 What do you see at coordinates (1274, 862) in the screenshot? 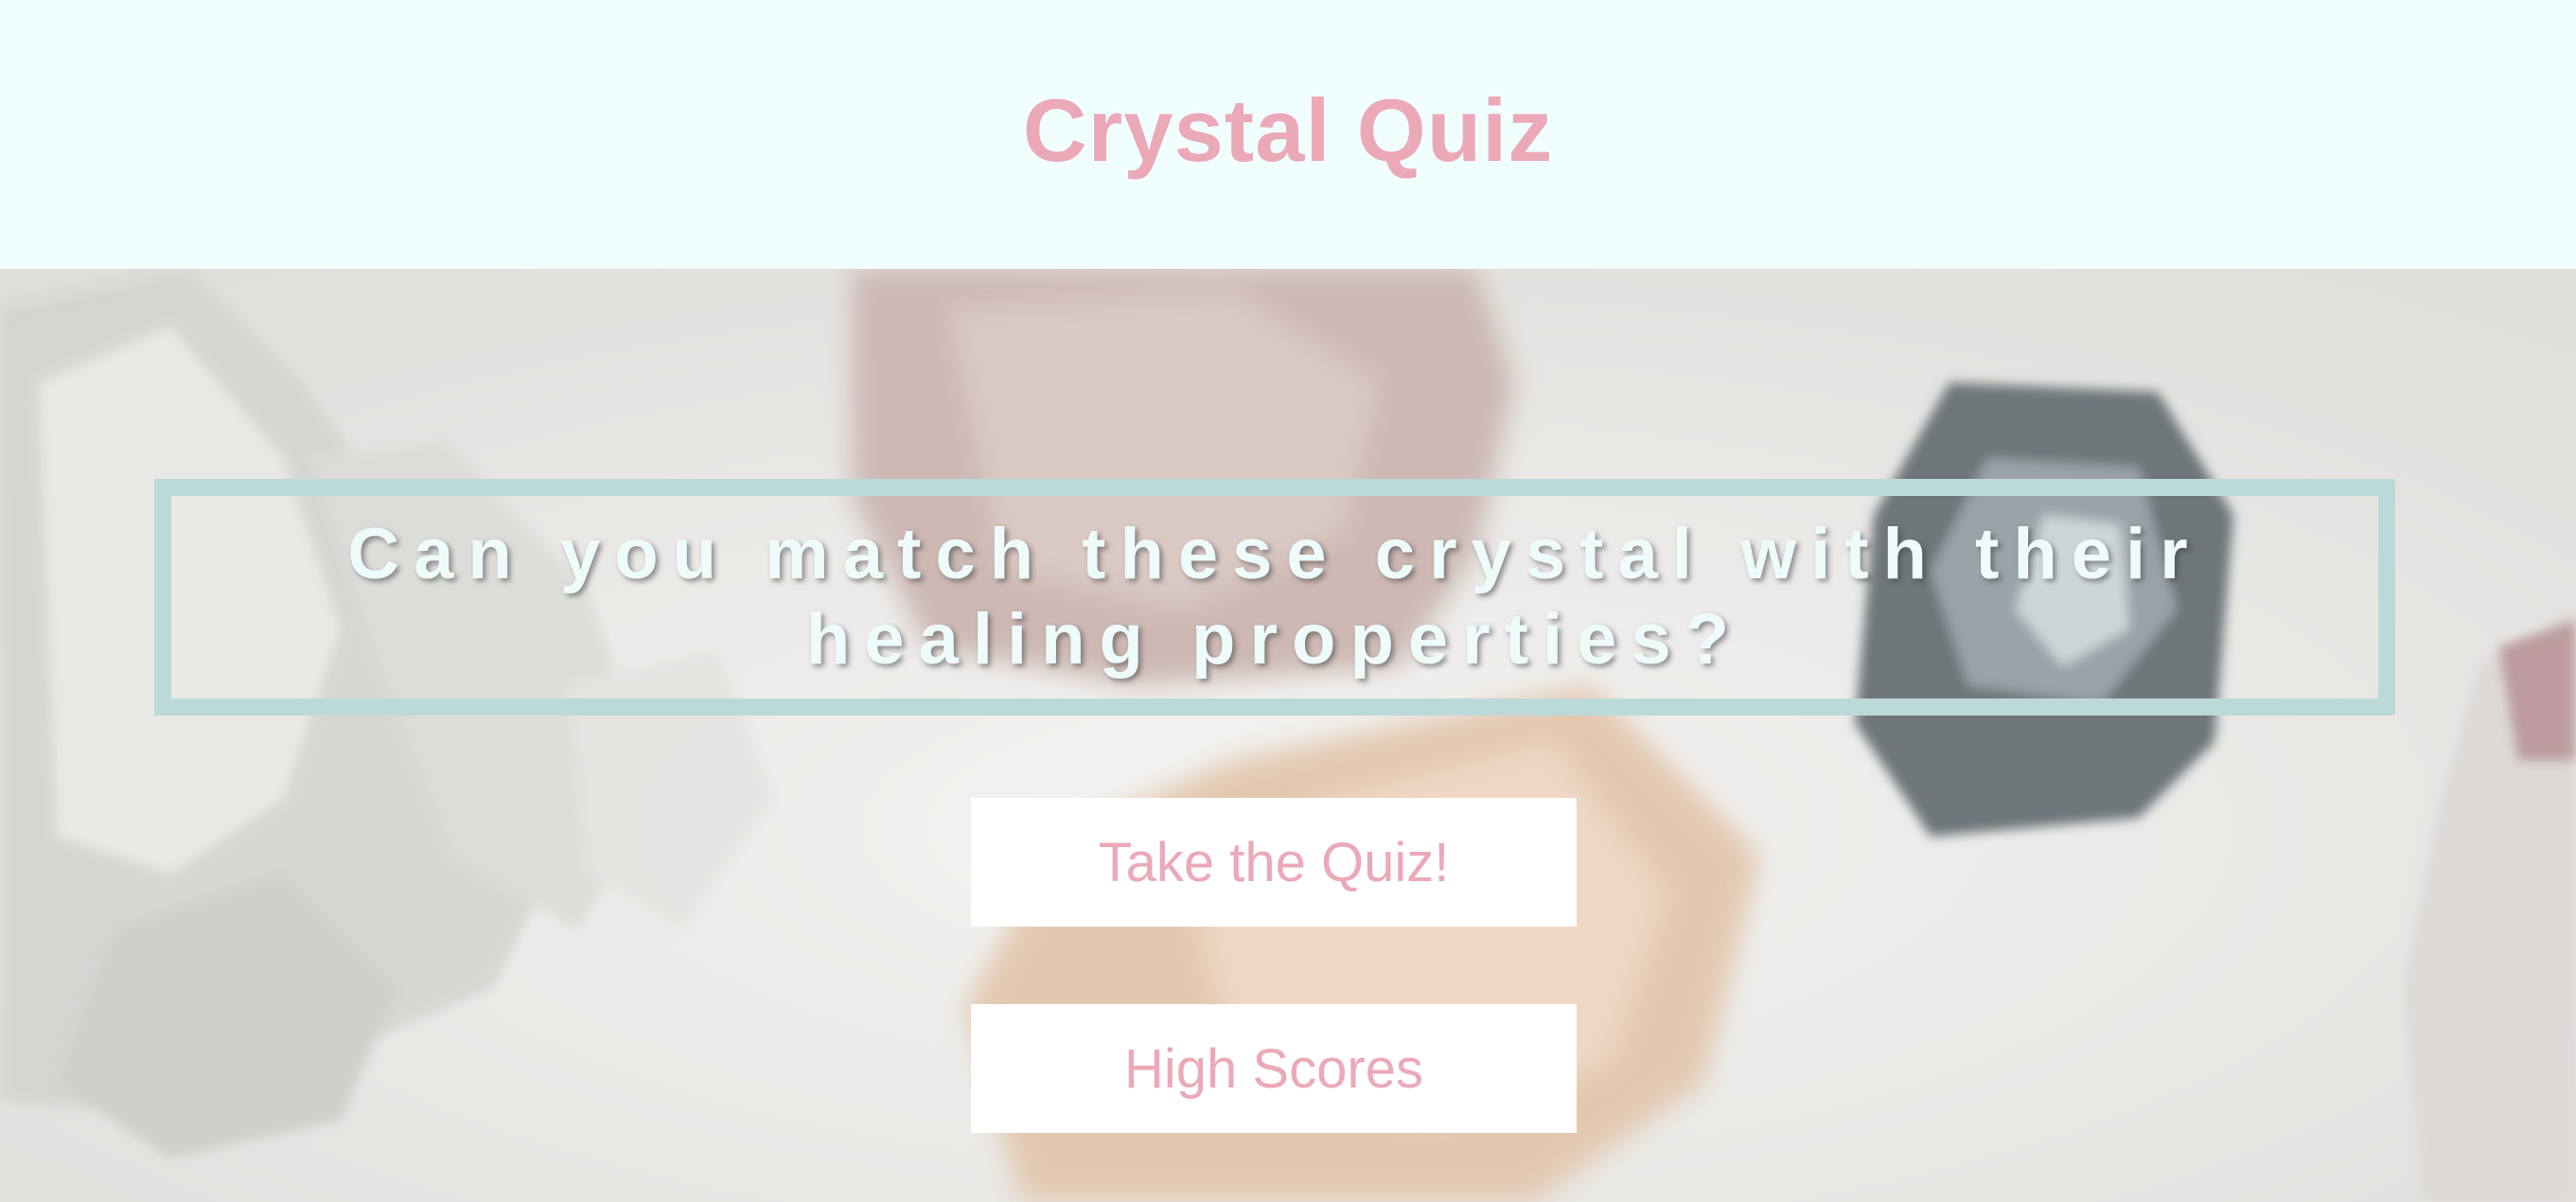
I see `take-quiz-button: Take the Quiz!` at bounding box center [1274, 862].